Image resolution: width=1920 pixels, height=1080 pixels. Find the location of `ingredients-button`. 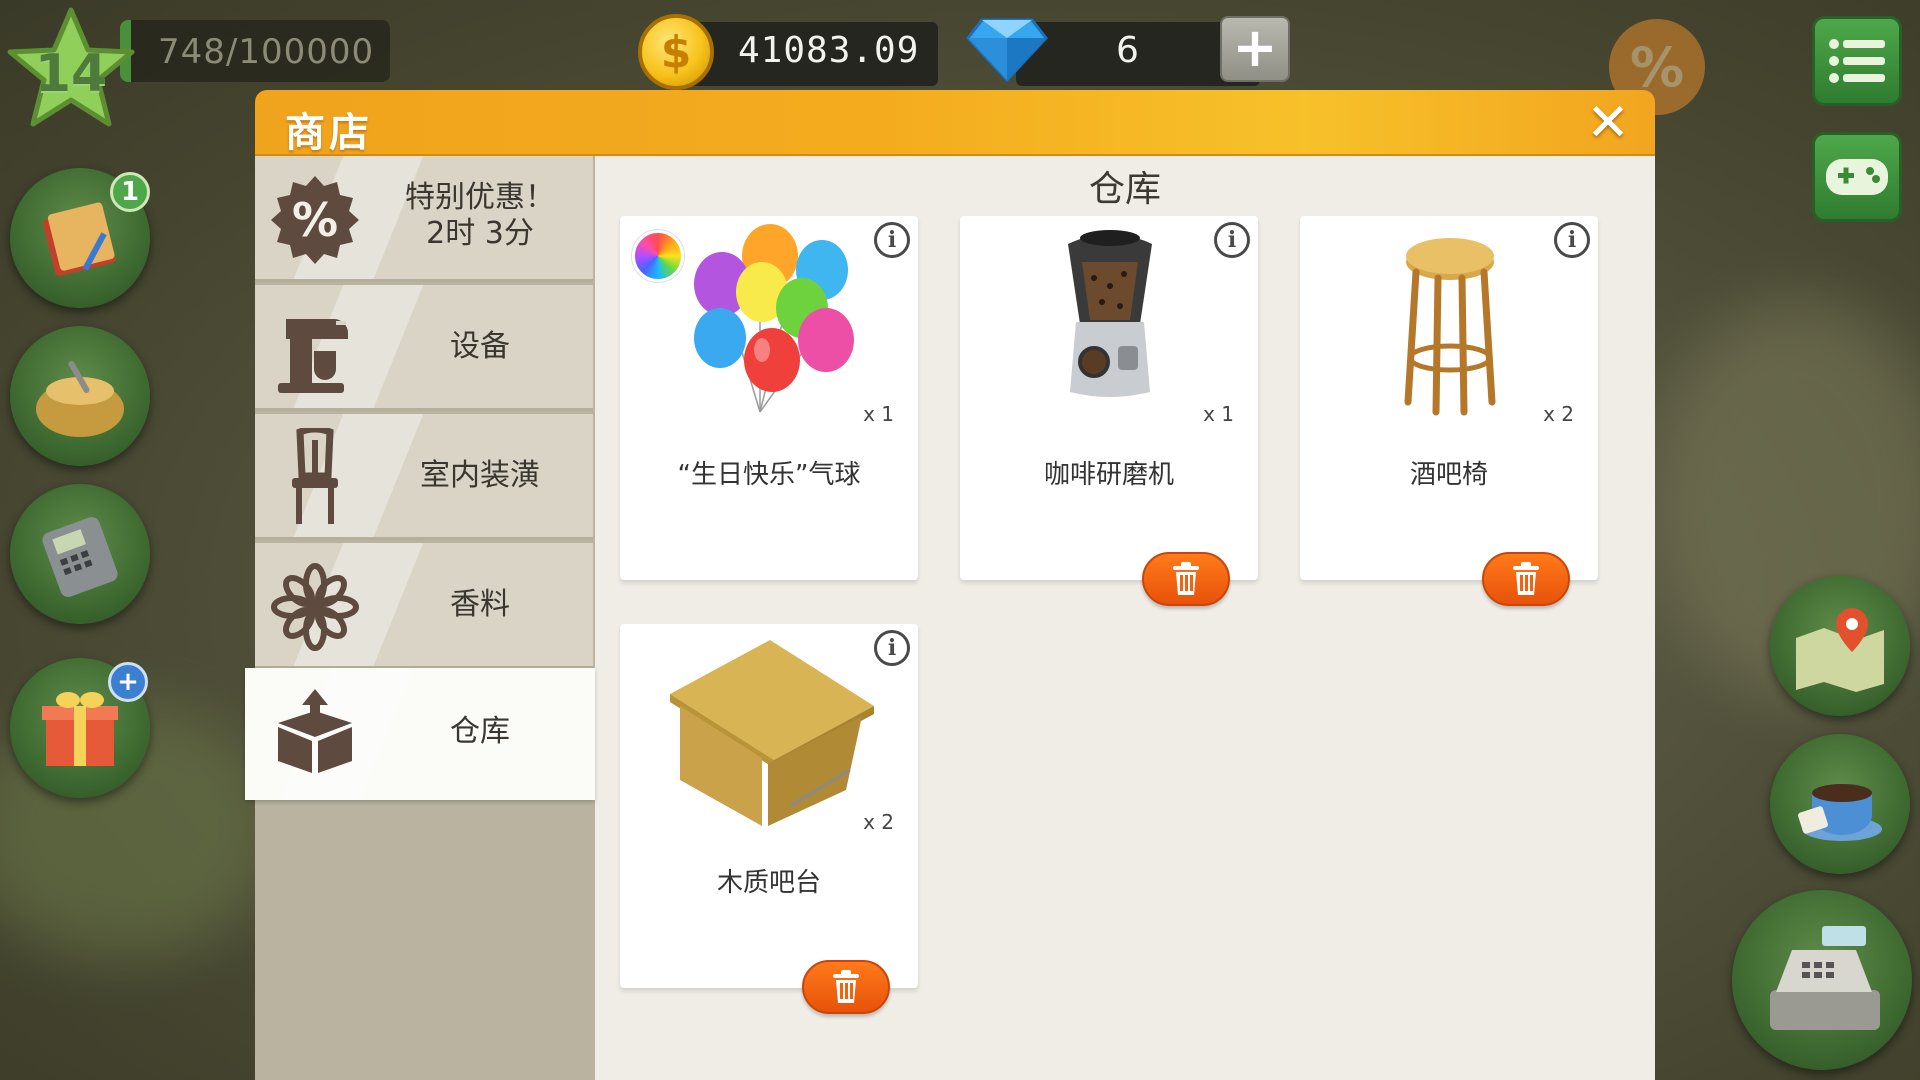

ingredients-button is located at coordinates (80, 396).